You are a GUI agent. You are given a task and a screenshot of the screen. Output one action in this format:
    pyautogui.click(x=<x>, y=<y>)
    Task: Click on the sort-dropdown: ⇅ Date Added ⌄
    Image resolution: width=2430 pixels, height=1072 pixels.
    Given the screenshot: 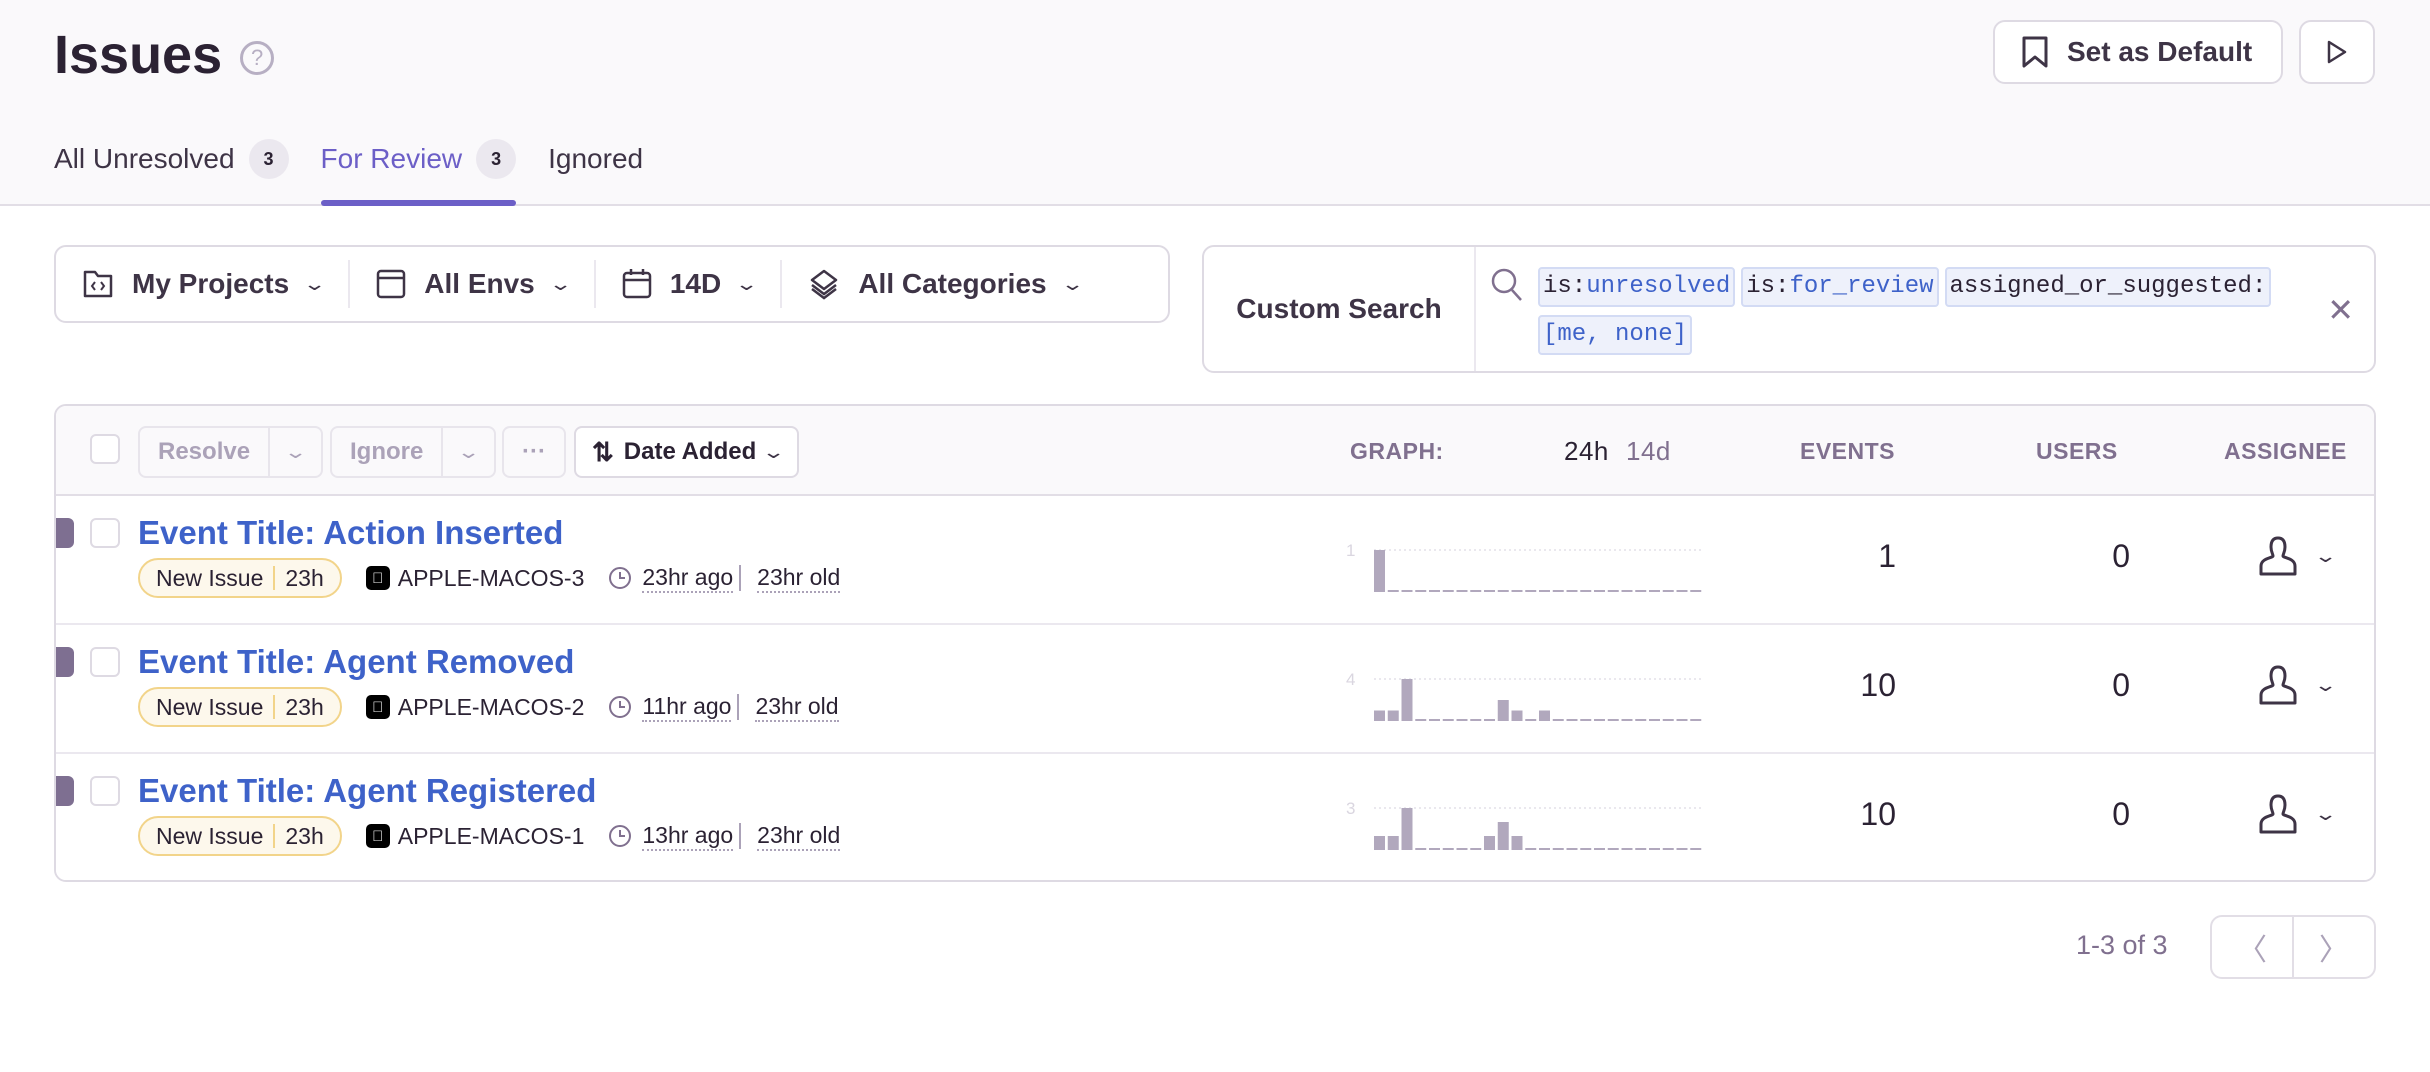 What is the action you would take?
    pyautogui.click(x=687, y=452)
    